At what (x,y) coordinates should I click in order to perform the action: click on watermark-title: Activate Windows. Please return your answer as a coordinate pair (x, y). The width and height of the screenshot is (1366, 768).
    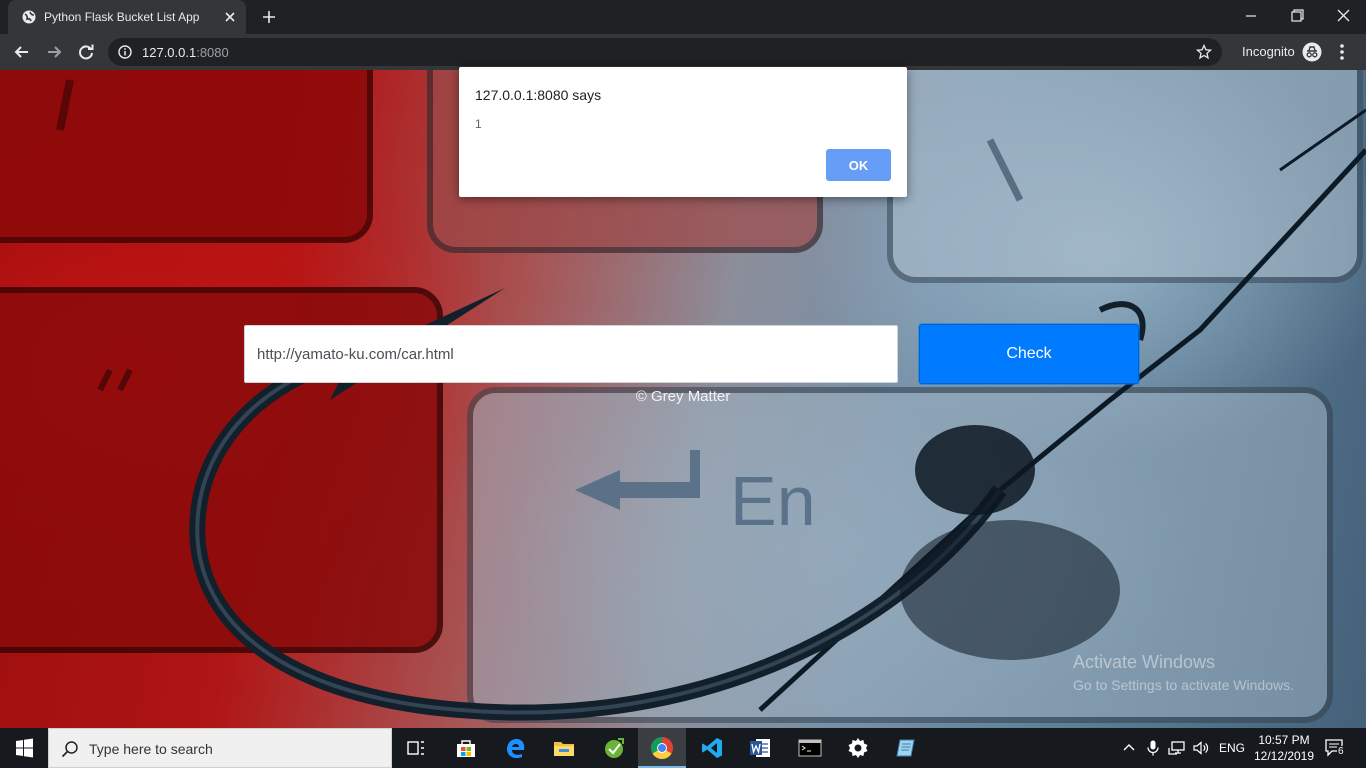
    Looking at the image, I should click on (1144, 662).